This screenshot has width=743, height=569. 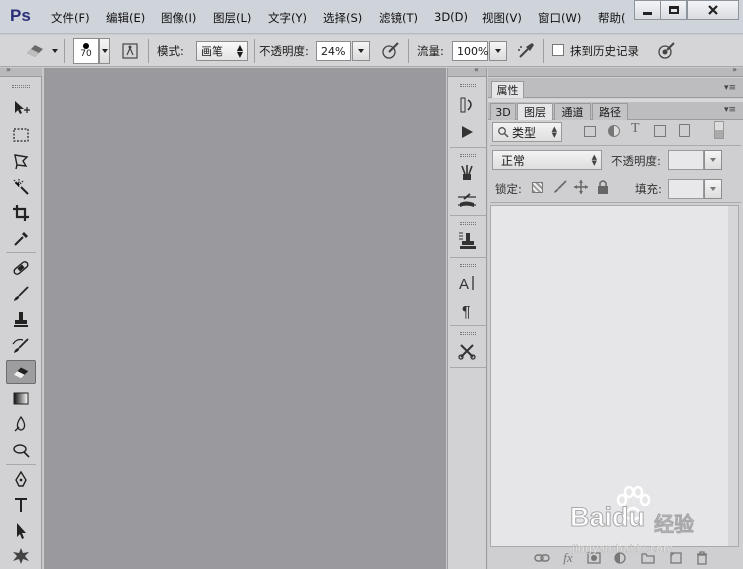 I want to click on lock-all-button, so click(x=603, y=188).